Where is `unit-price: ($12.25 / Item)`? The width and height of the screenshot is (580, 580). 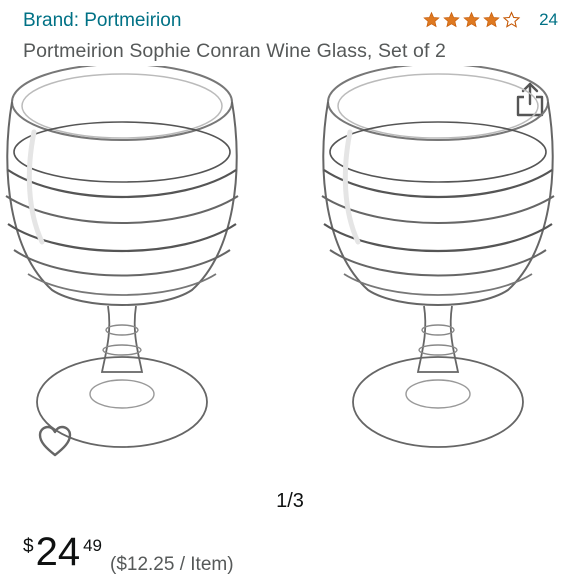 unit-price: ($12.25 / Item) is located at coordinates (172, 564).